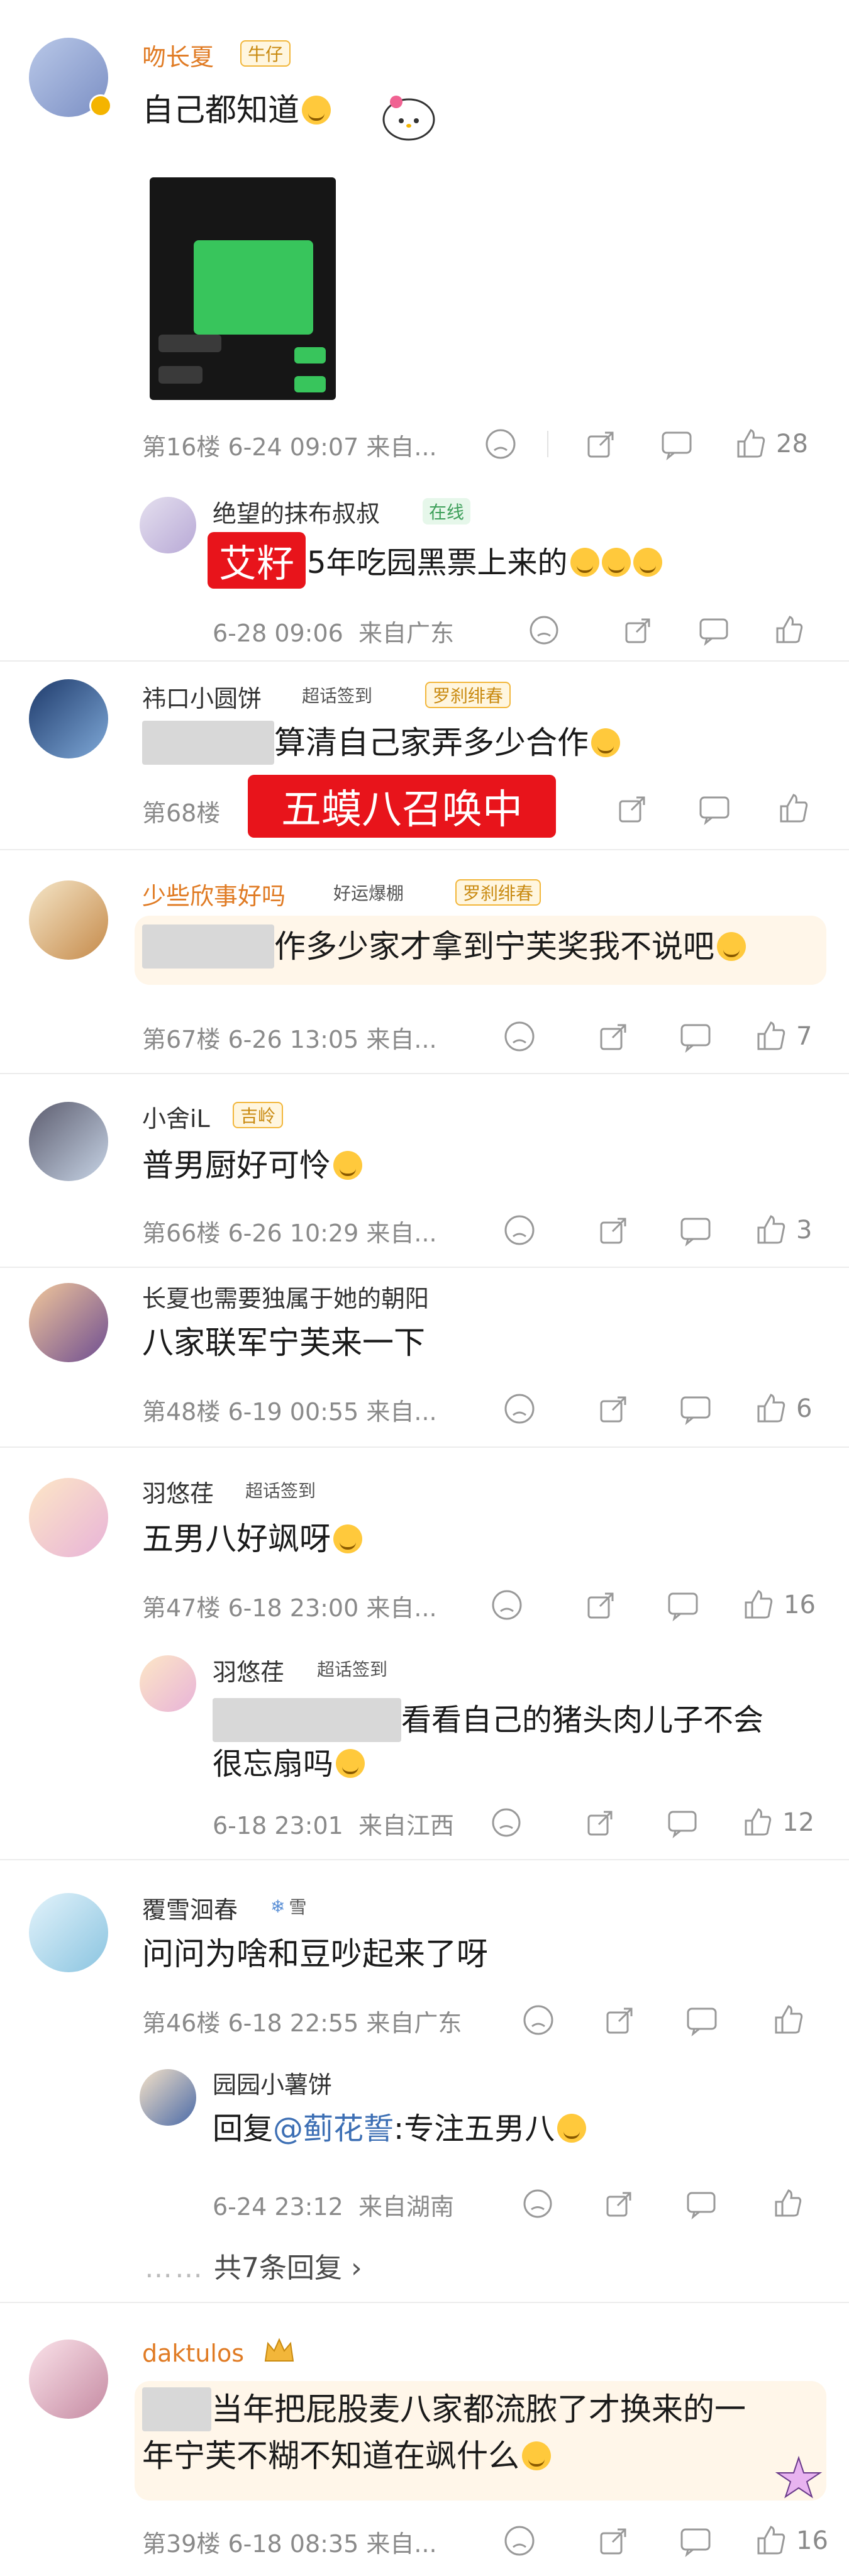 This screenshot has height=2576, width=849. I want to click on fan-badge: 罗刹绯春, so click(468, 695).